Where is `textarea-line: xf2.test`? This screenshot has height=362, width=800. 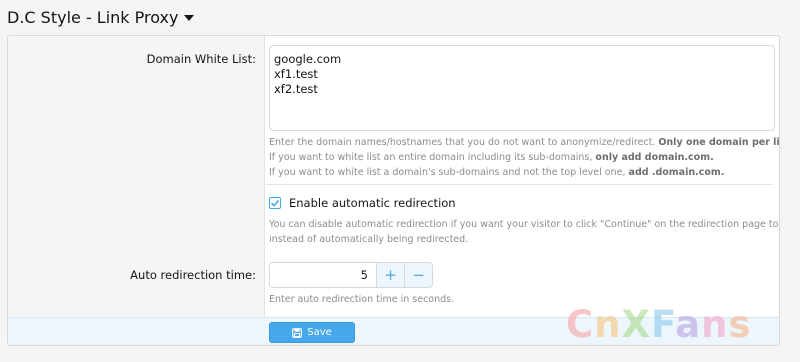 textarea-line: xf2.test is located at coordinates (296, 89).